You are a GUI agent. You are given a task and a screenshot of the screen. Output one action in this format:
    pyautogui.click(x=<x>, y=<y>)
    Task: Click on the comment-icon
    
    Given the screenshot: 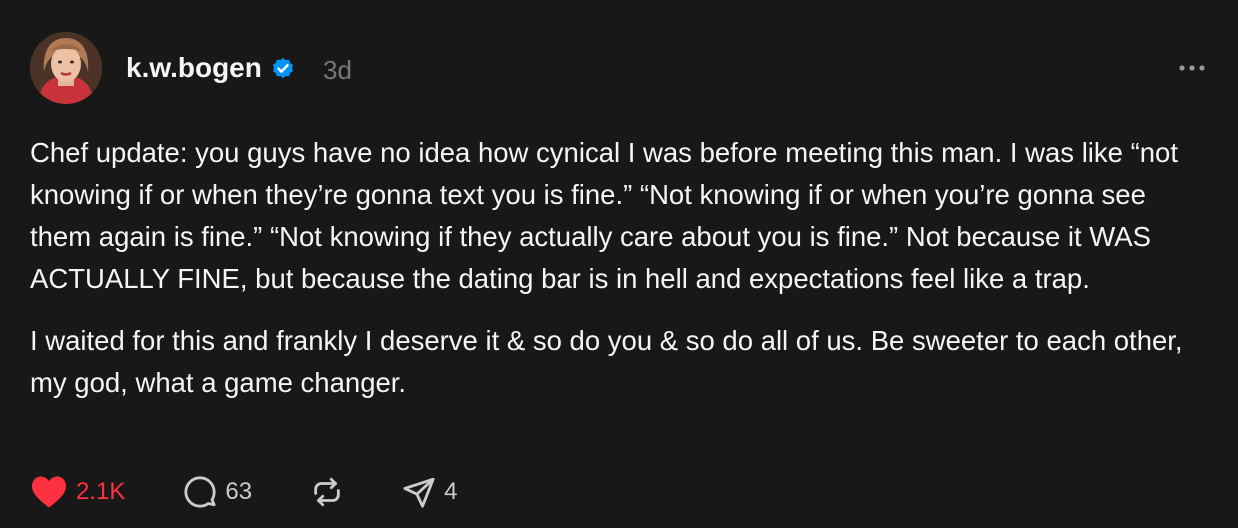 What is the action you would take?
    pyautogui.click(x=200, y=492)
    